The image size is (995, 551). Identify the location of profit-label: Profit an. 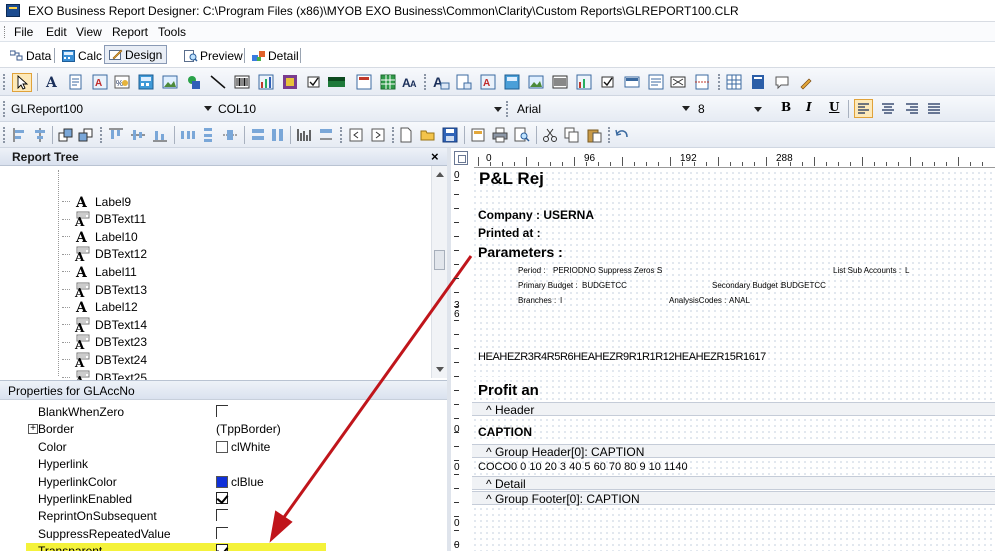
(508, 390).